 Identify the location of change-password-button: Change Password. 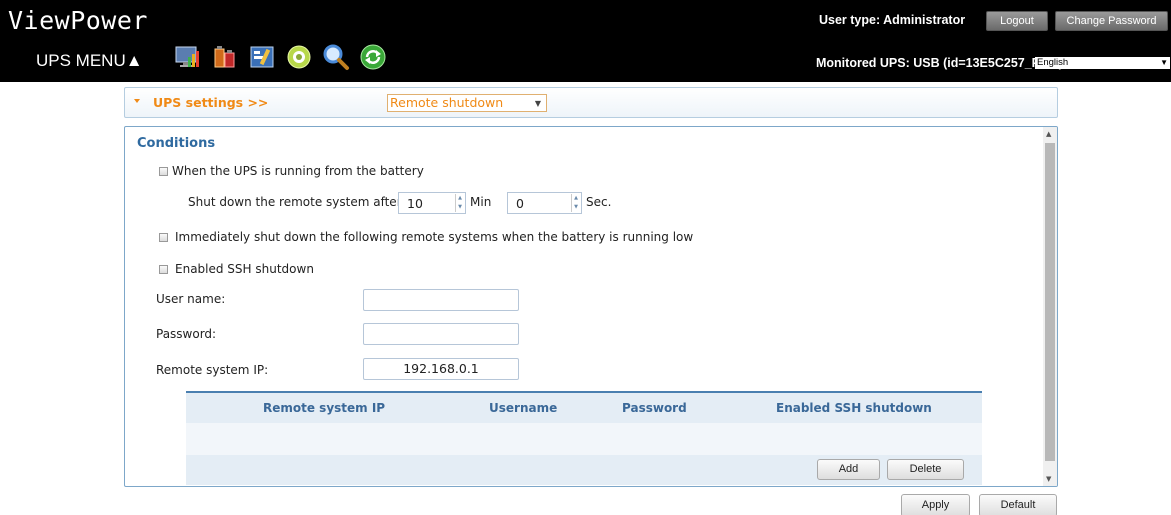
(1111, 21).